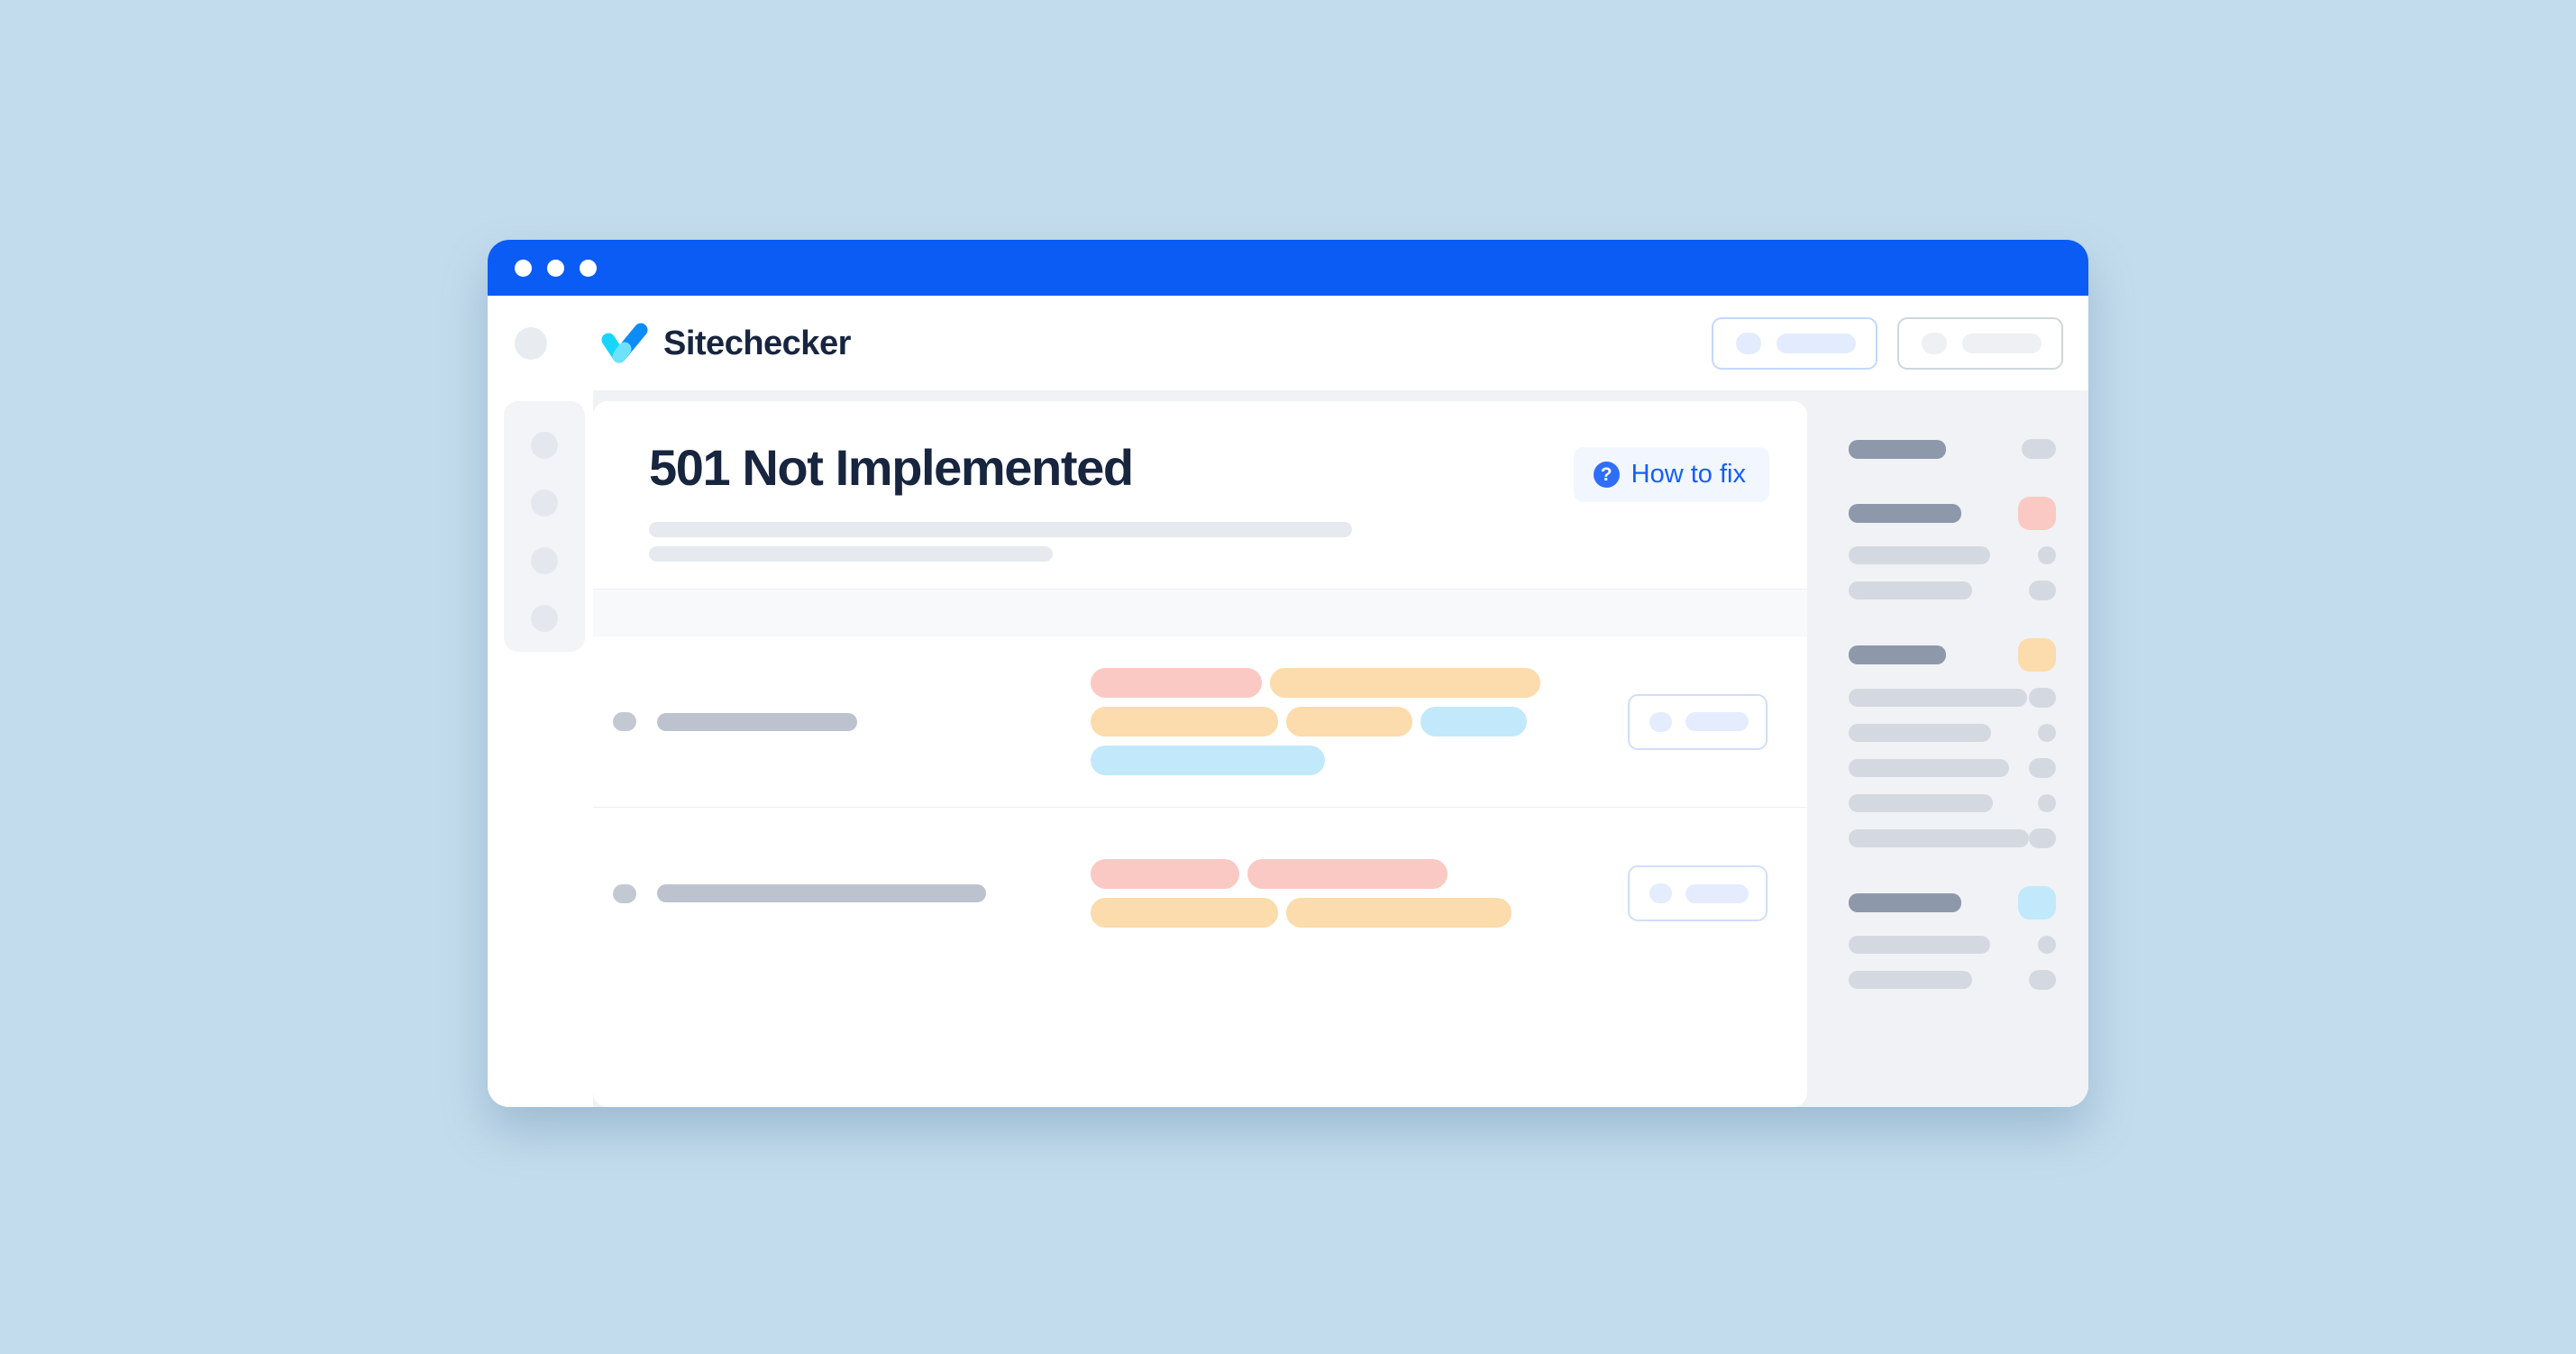  I want to click on header-actions, so click(1887, 343).